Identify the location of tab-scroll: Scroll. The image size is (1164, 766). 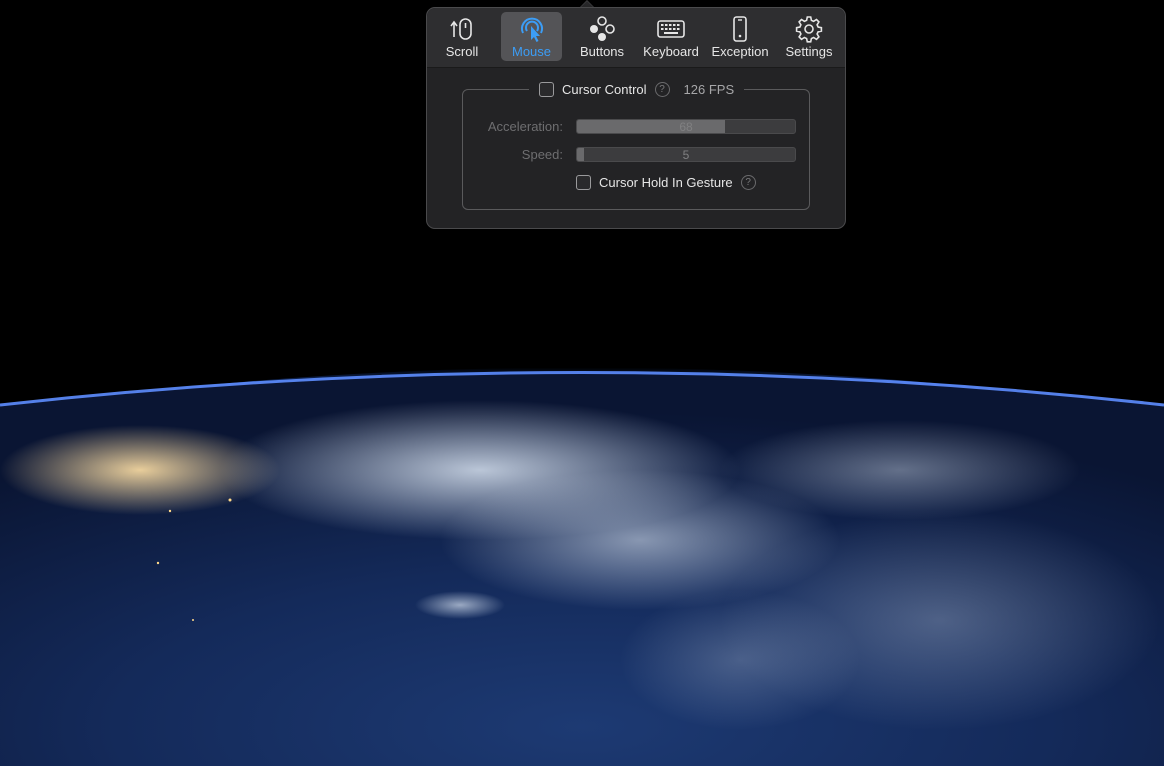
(462, 36).